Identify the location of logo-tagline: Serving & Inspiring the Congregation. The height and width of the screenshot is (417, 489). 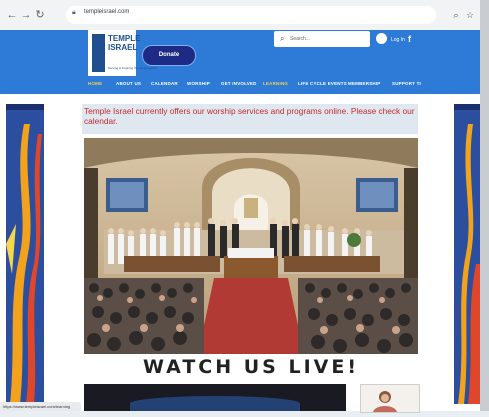
(133, 68).